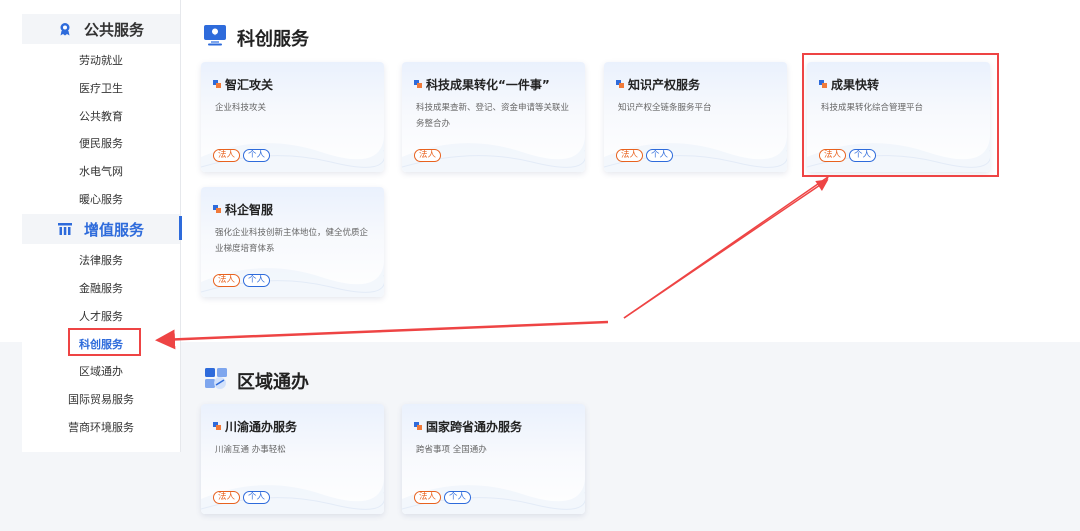 Image resolution: width=1080 pixels, height=531 pixels. I want to click on arrow-to-card, so click(726, 249).